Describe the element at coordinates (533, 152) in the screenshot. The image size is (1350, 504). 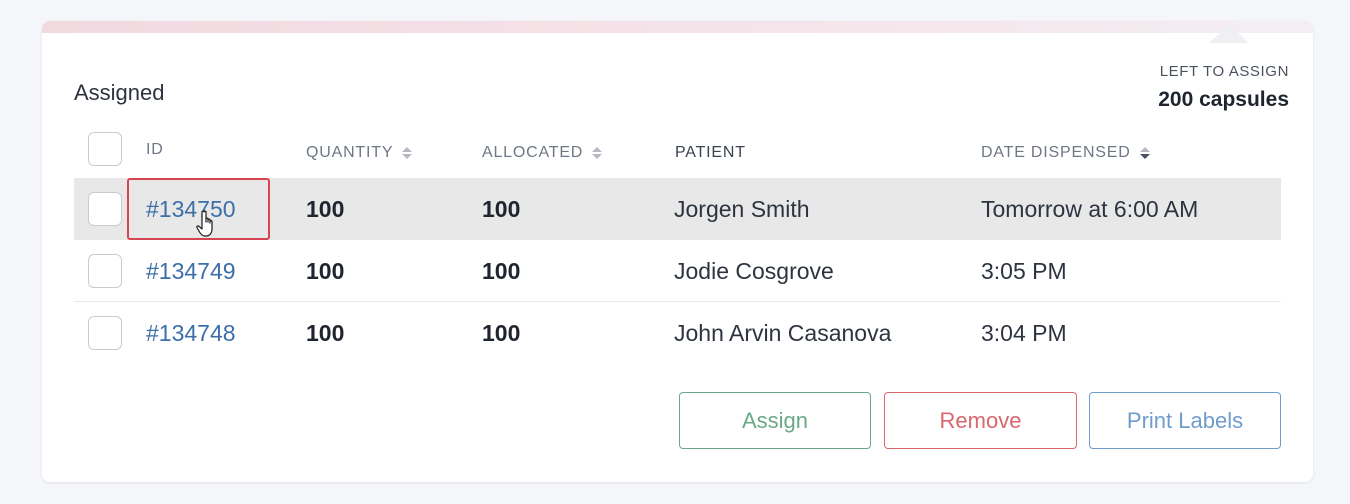
I see `column-header-allocated-label: ALLOCATED` at that location.